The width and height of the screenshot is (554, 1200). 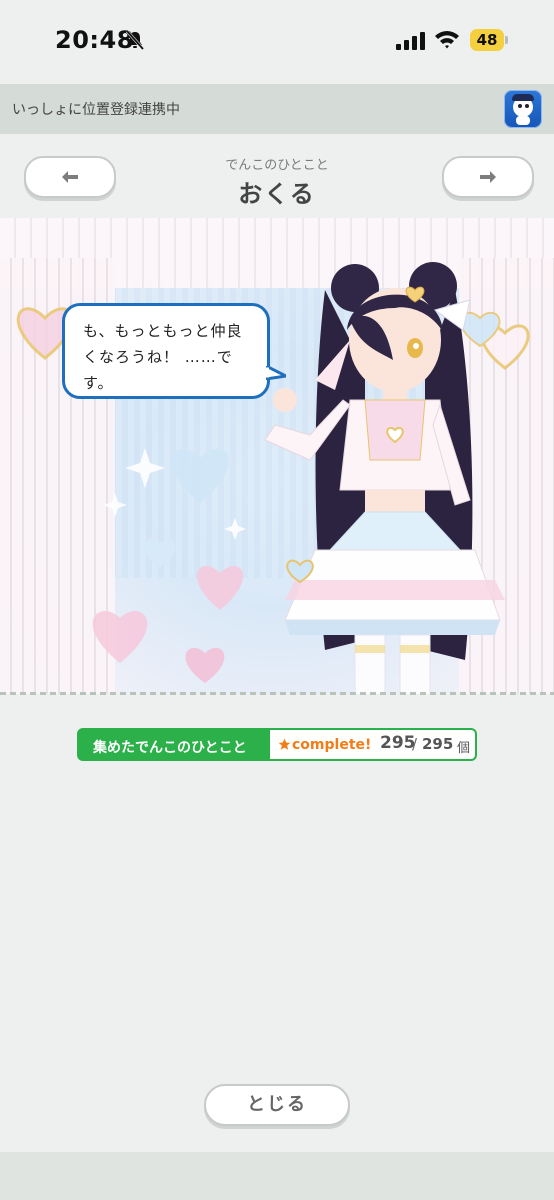 What do you see at coordinates (520, 106) in the screenshot?
I see `mascot-eye-left` at bounding box center [520, 106].